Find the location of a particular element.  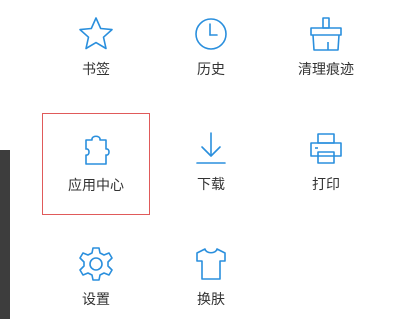

clock-icon is located at coordinates (211, 34).